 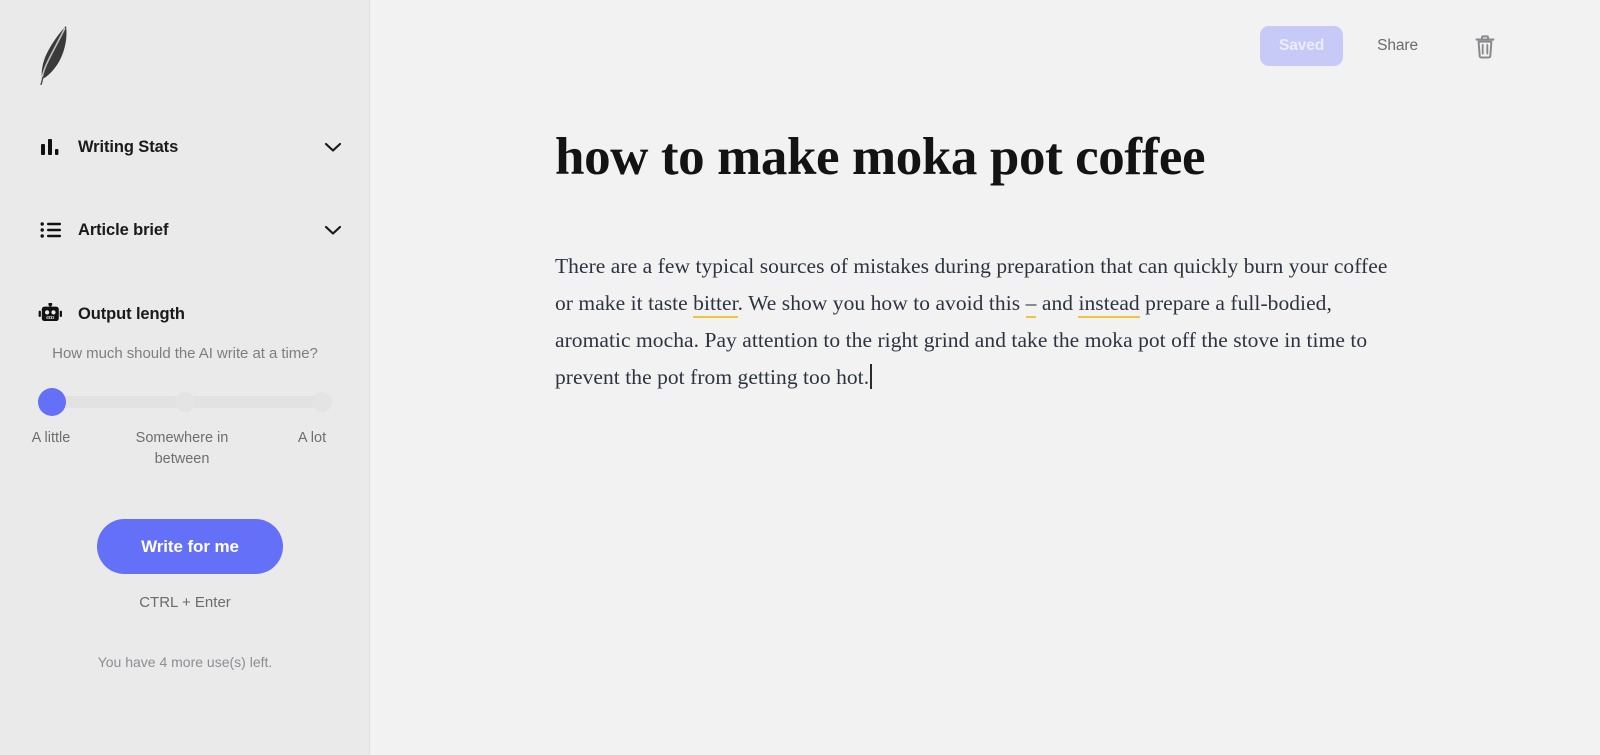 What do you see at coordinates (185, 353) in the screenshot?
I see `output-length-question: How much should the AI write at a time?` at bounding box center [185, 353].